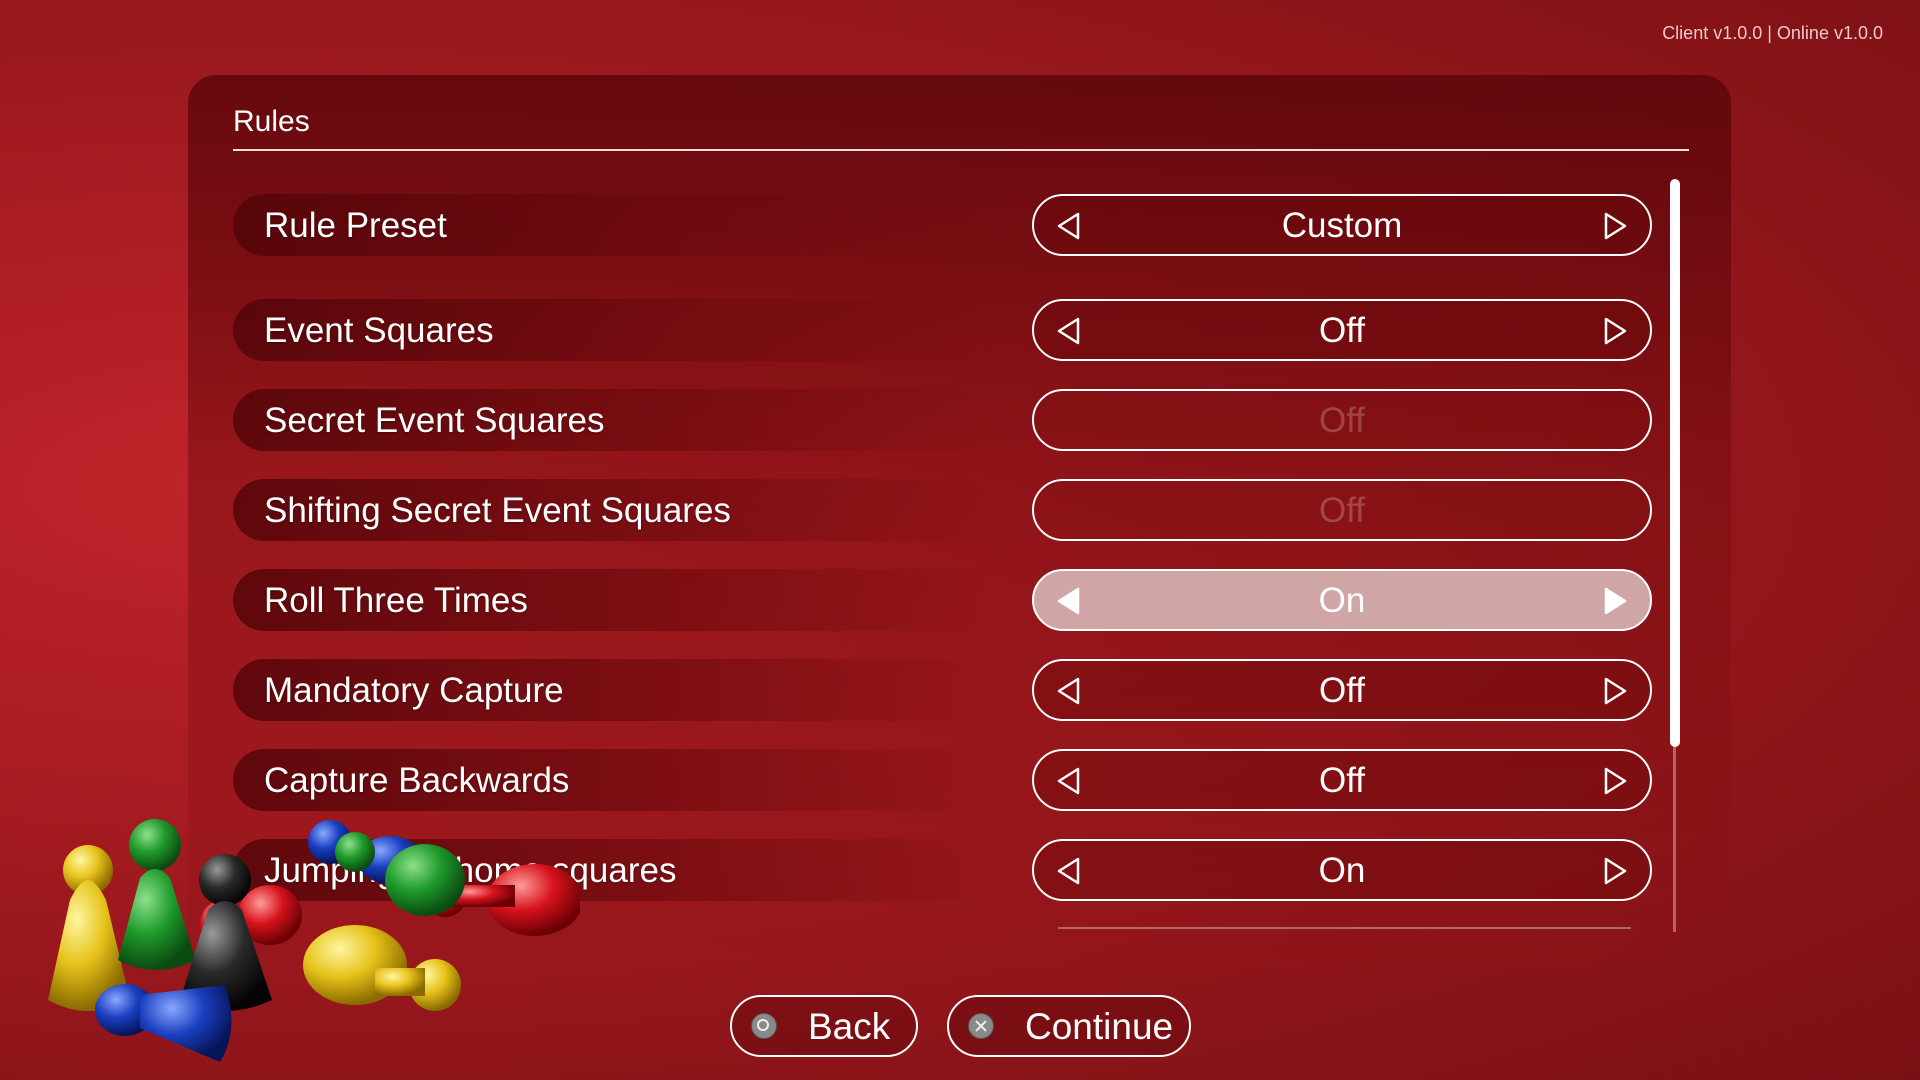  I want to click on rule-row-secret-event-squares: Secret Event Squares Off, so click(943, 420).